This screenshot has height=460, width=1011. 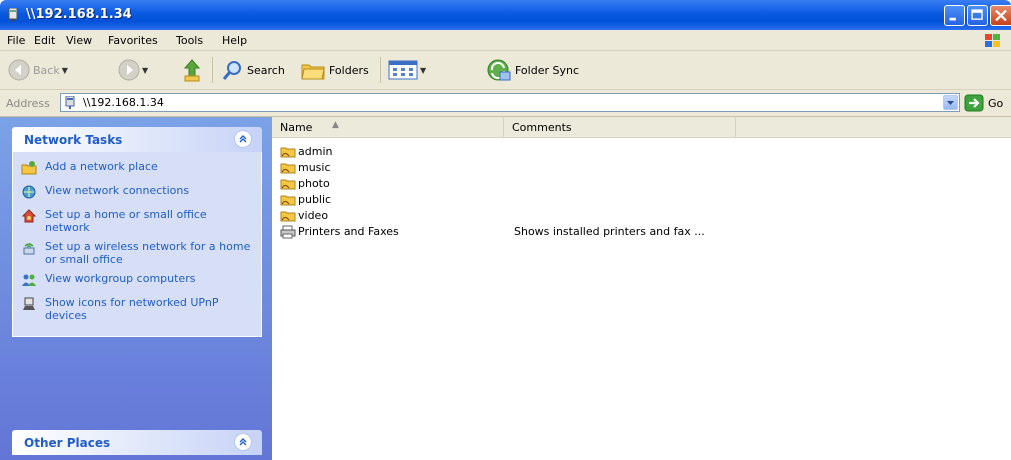 I want to click on standard-toolbar: Back ▼ ▼ Search Folders ▼ Folder Sync, so click(x=505, y=70).